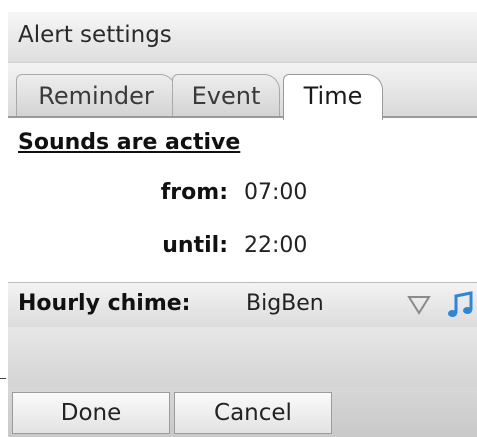 This screenshot has width=477, height=437. What do you see at coordinates (461, 305) in the screenshot?
I see `music-note-icon` at bounding box center [461, 305].